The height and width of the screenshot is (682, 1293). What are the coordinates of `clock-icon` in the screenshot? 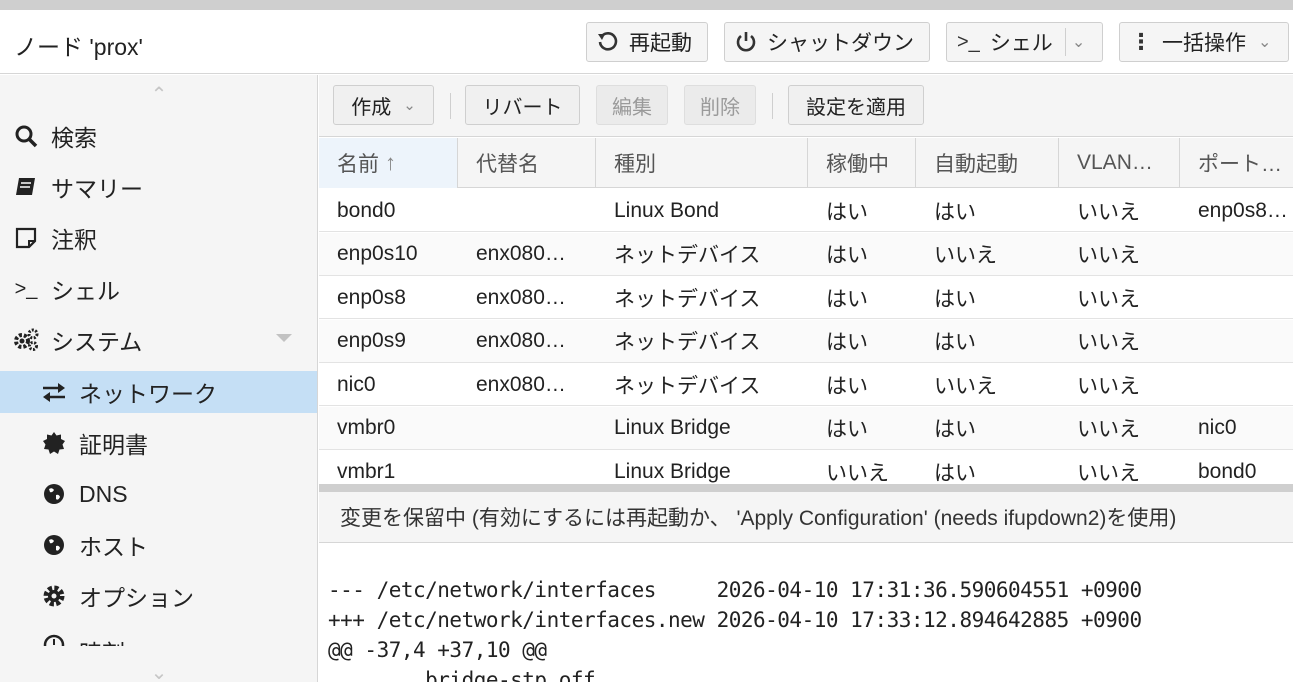 It's located at (54, 640).